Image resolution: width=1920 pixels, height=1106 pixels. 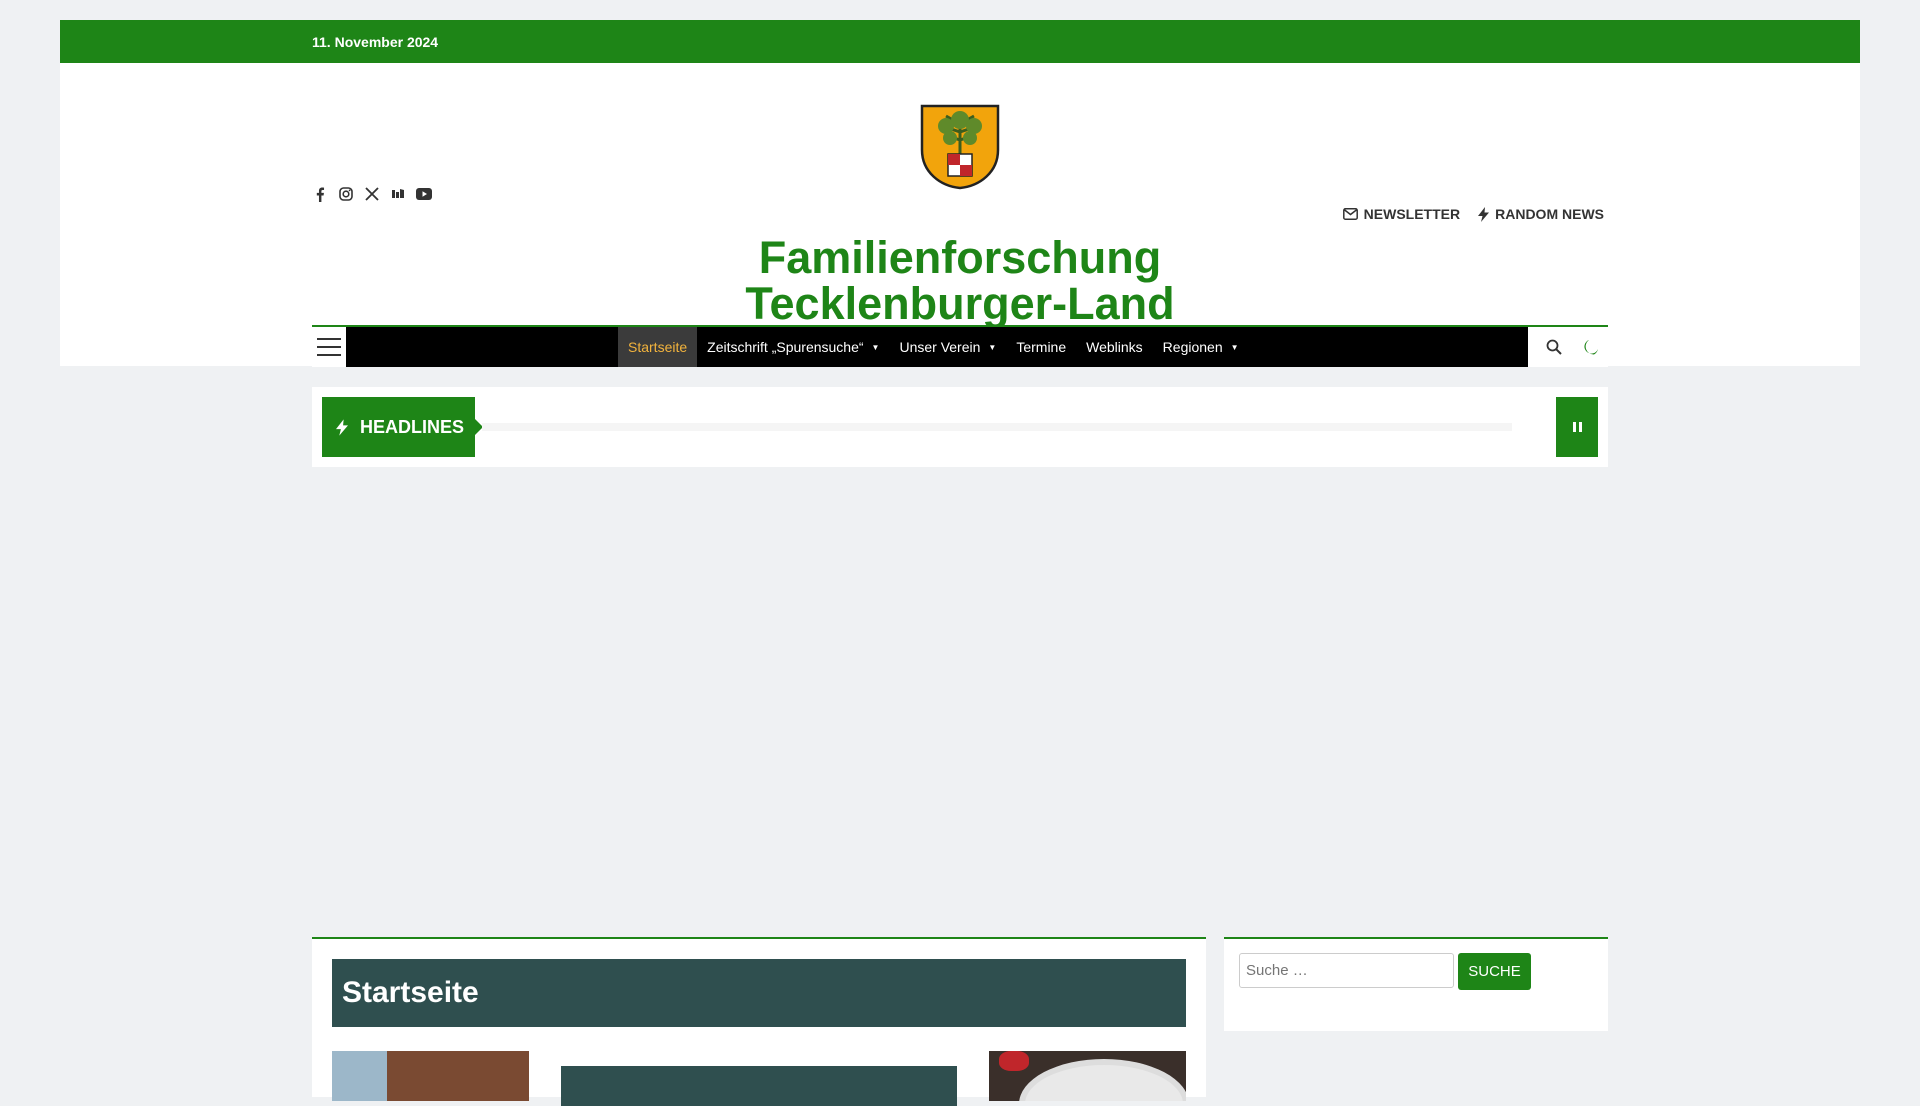 I want to click on current-date: 11. November 2024, so click(x=375, y=42).